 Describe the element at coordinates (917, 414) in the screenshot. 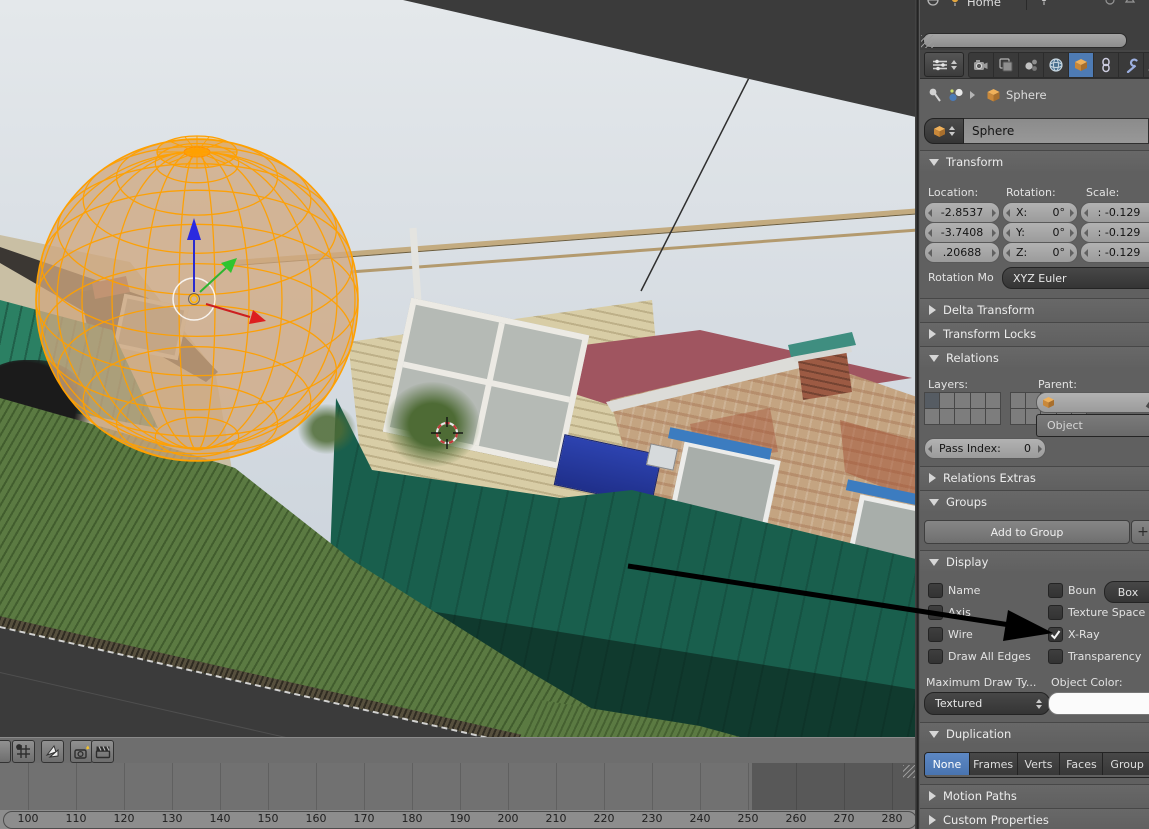

I see `editor-divider` at that location.